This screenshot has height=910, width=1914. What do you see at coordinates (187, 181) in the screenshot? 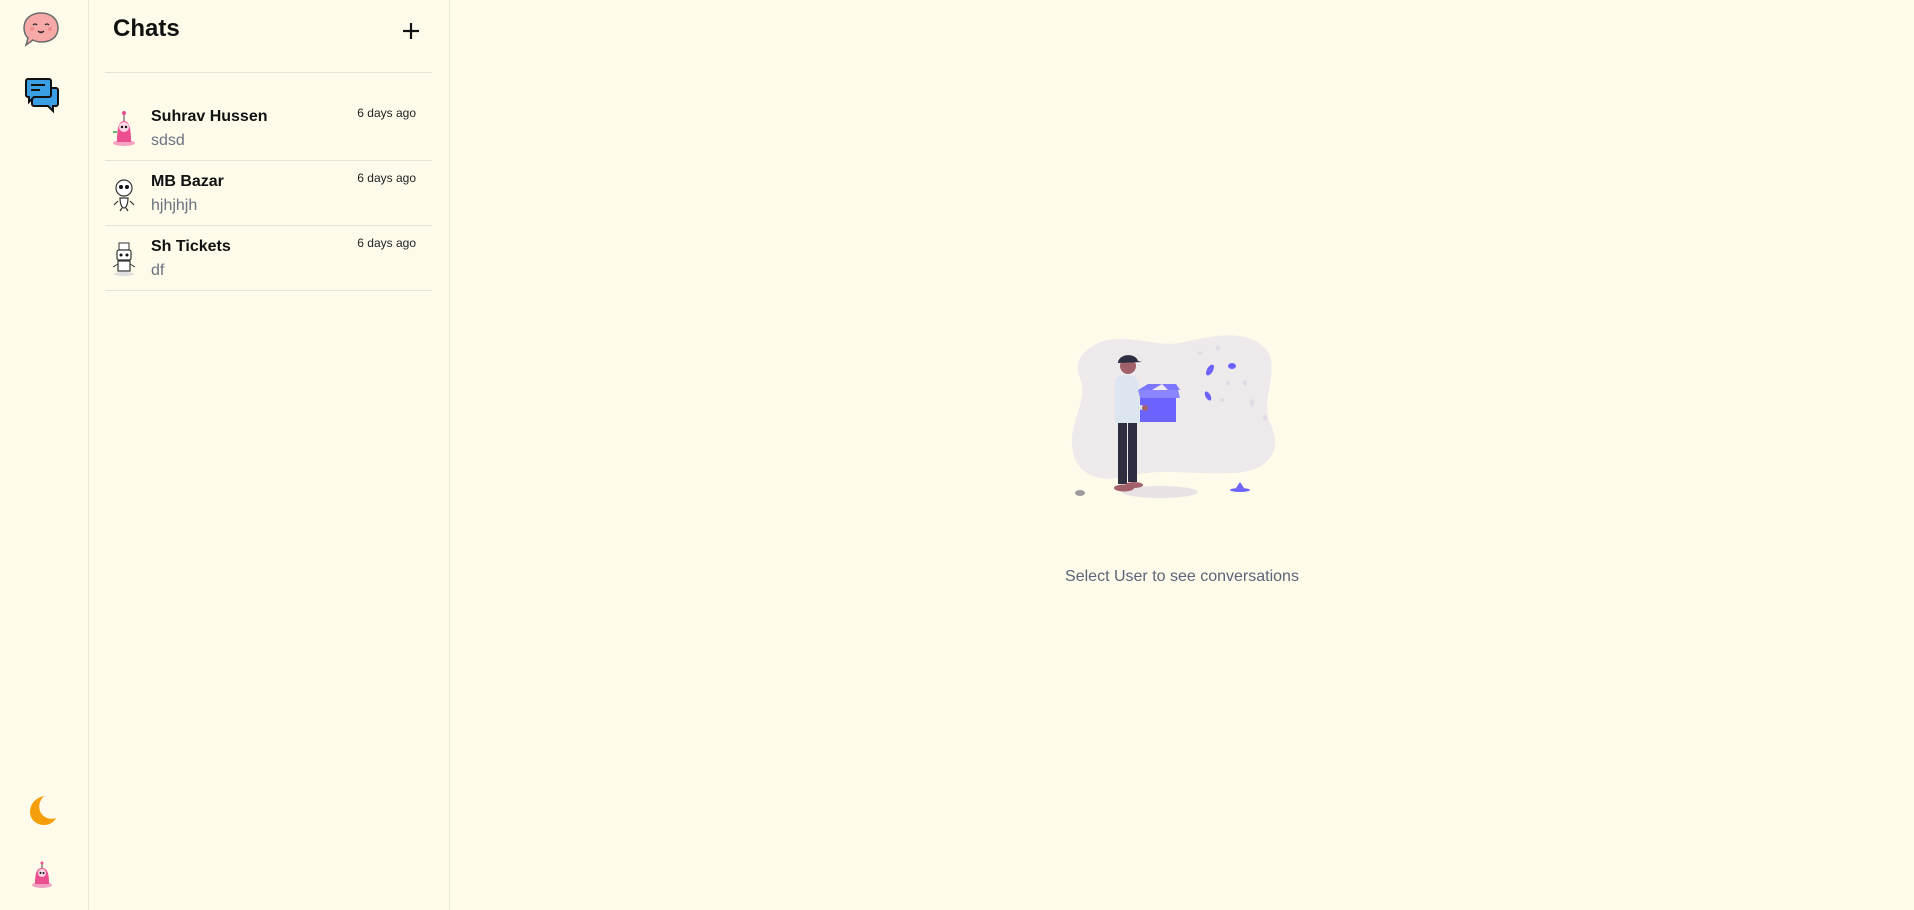
I see `chat-name: MB Bazar` at bounding box center [187, 181].